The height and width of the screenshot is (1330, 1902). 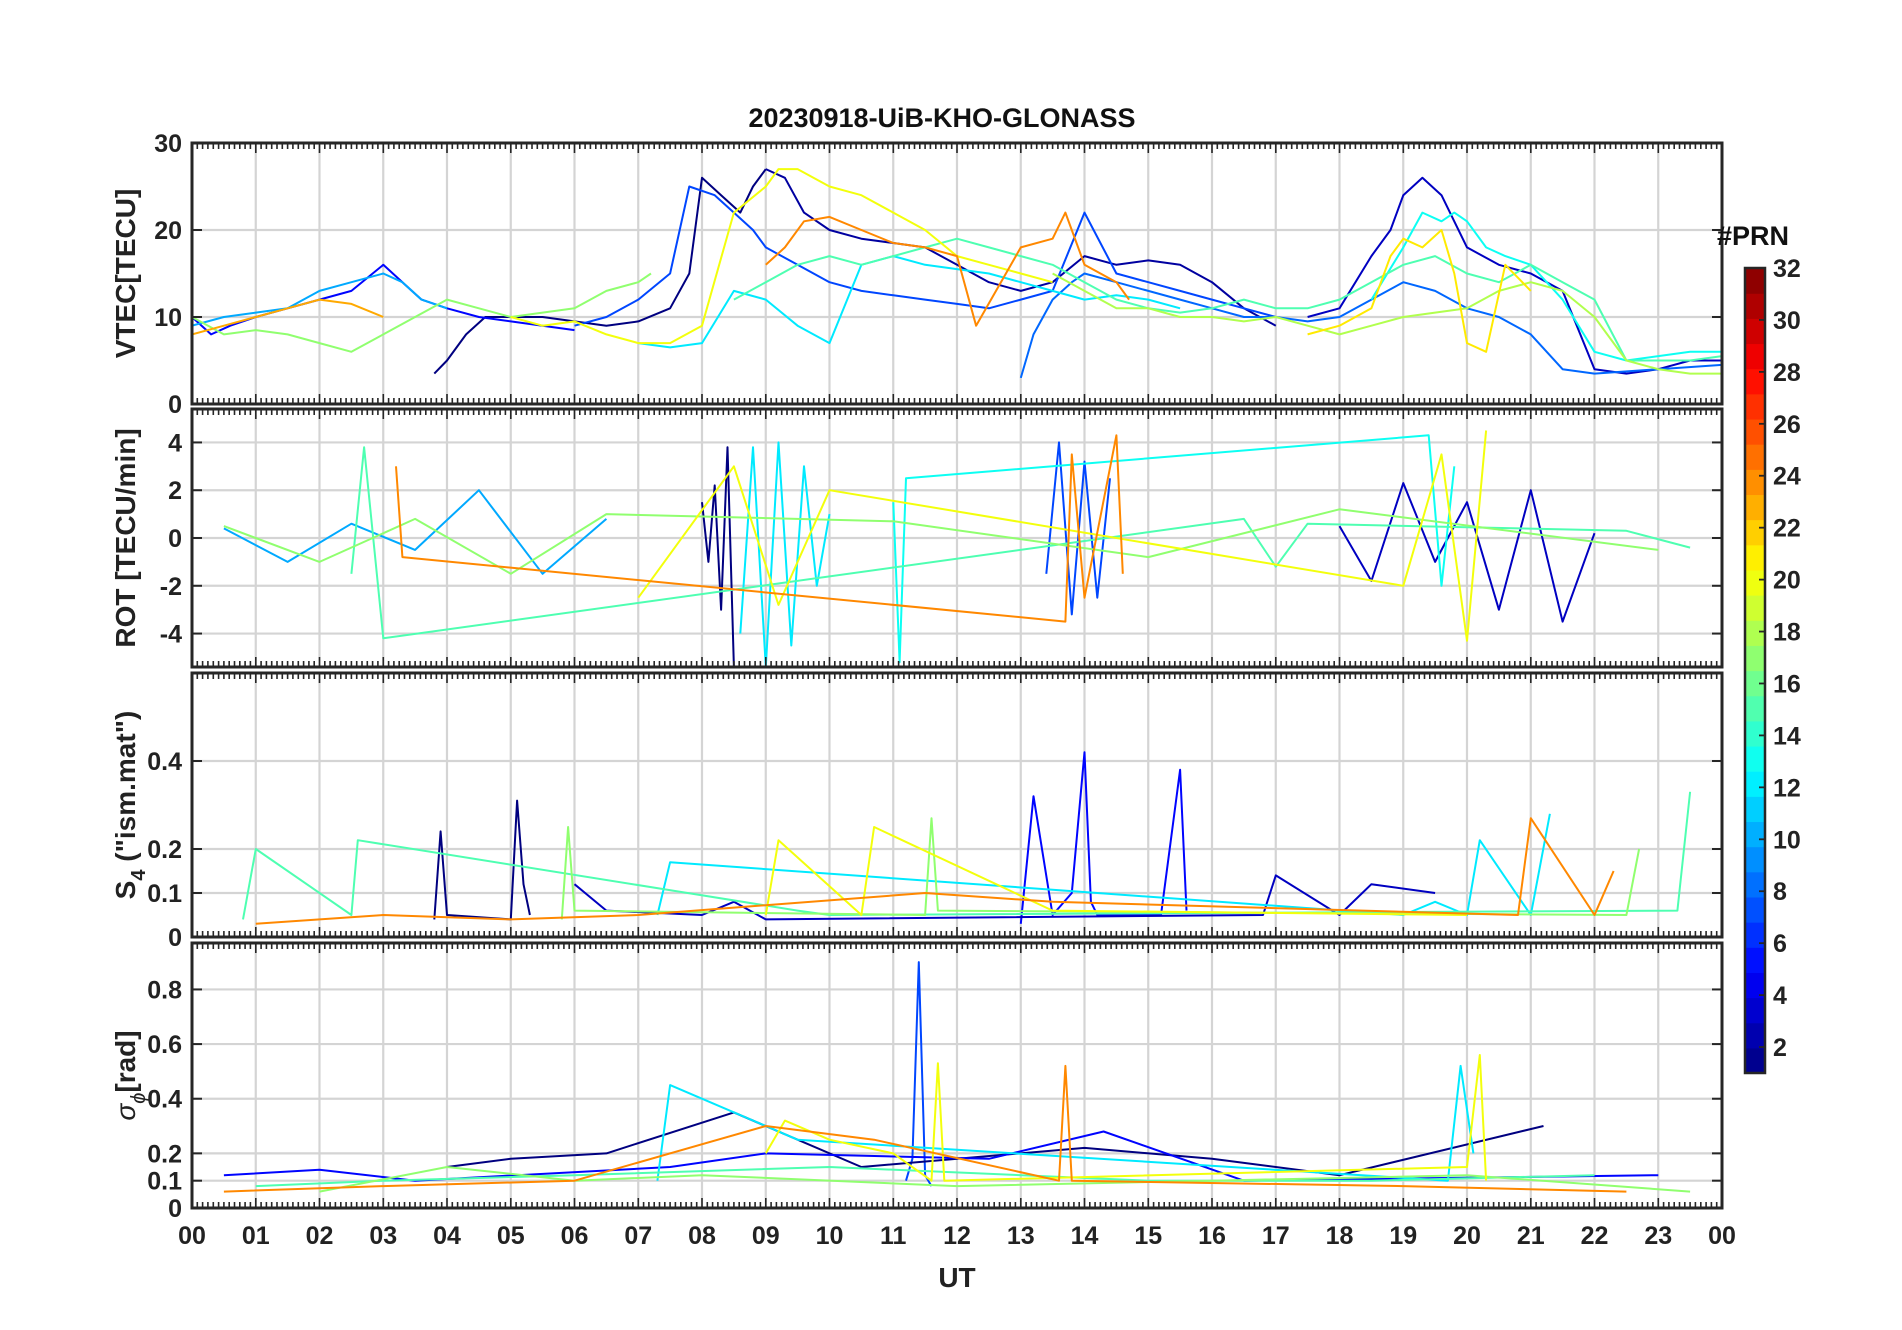 I want to click on colorbar-tick-label: 20, so click(x=1787, y=581).